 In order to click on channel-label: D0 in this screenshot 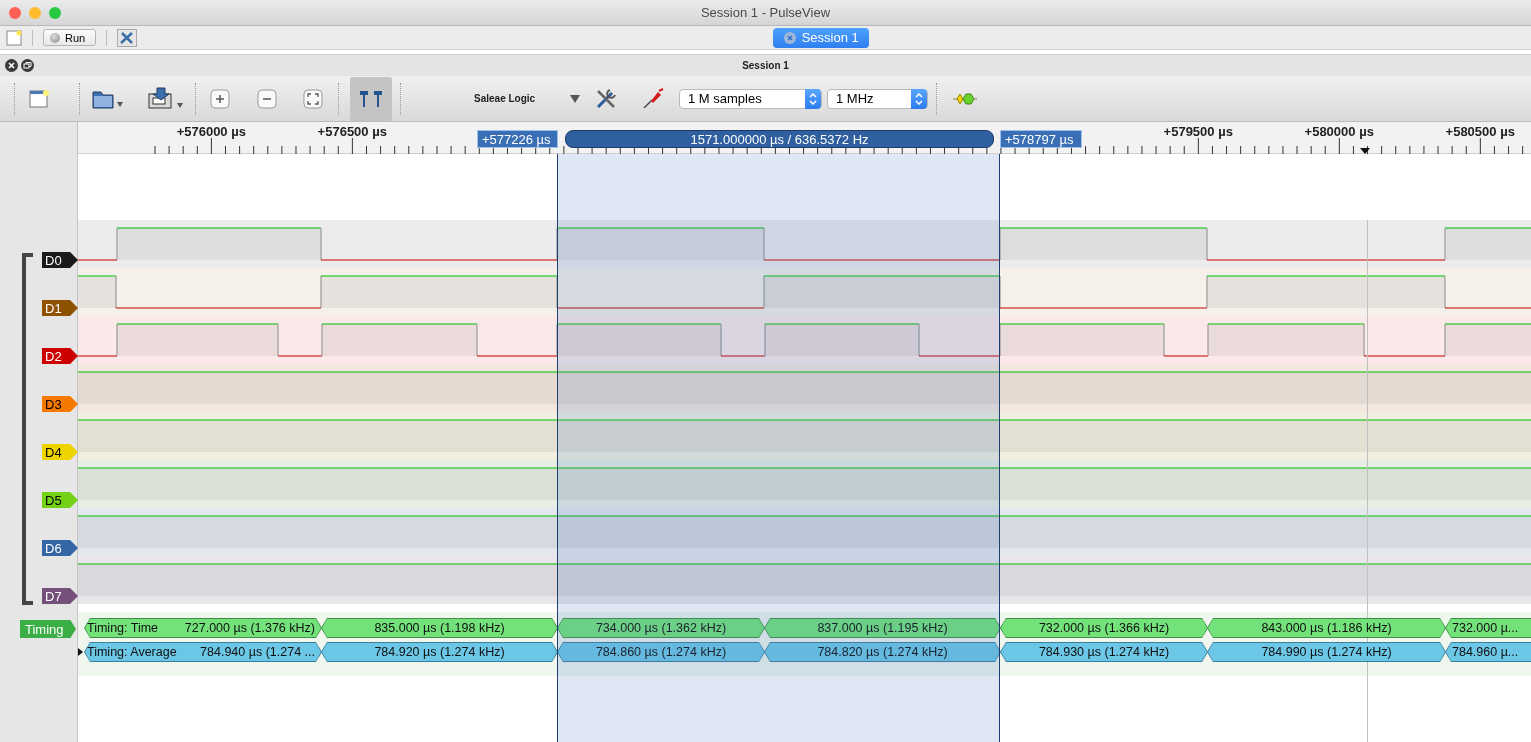, I will do `click(60, 260)`.